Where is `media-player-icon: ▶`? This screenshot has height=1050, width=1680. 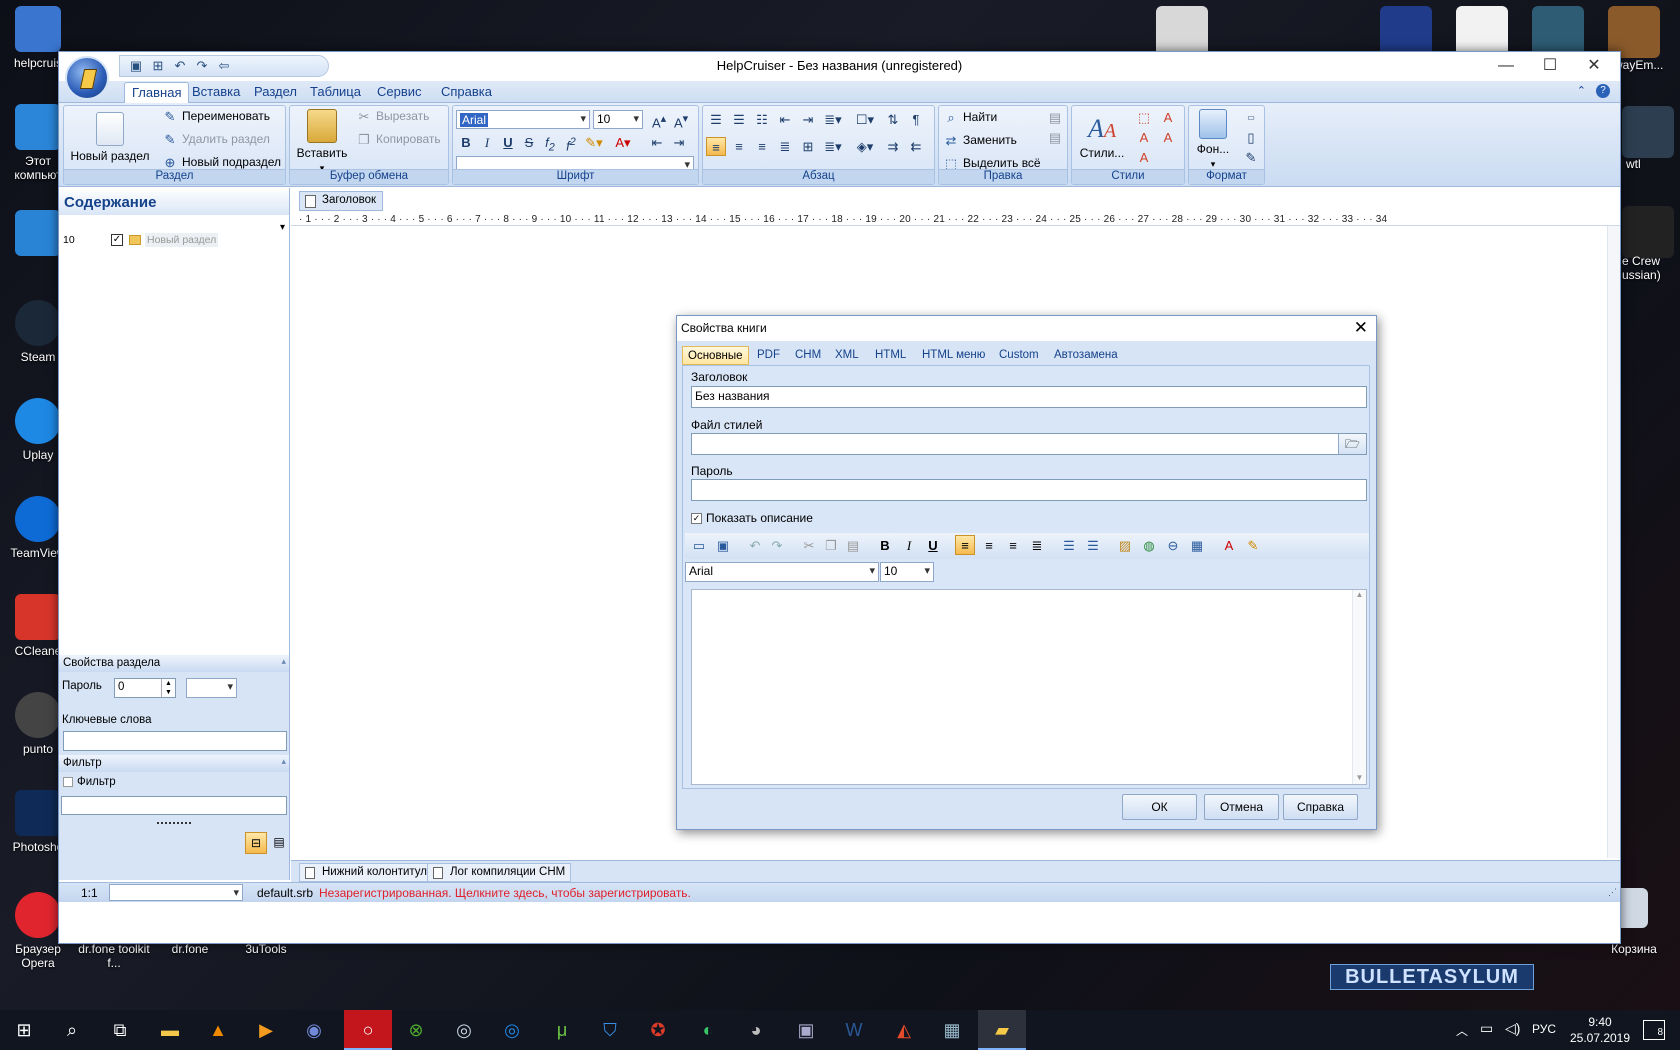 media-player-icon: ▶ is located at coordinates (266, 1030).